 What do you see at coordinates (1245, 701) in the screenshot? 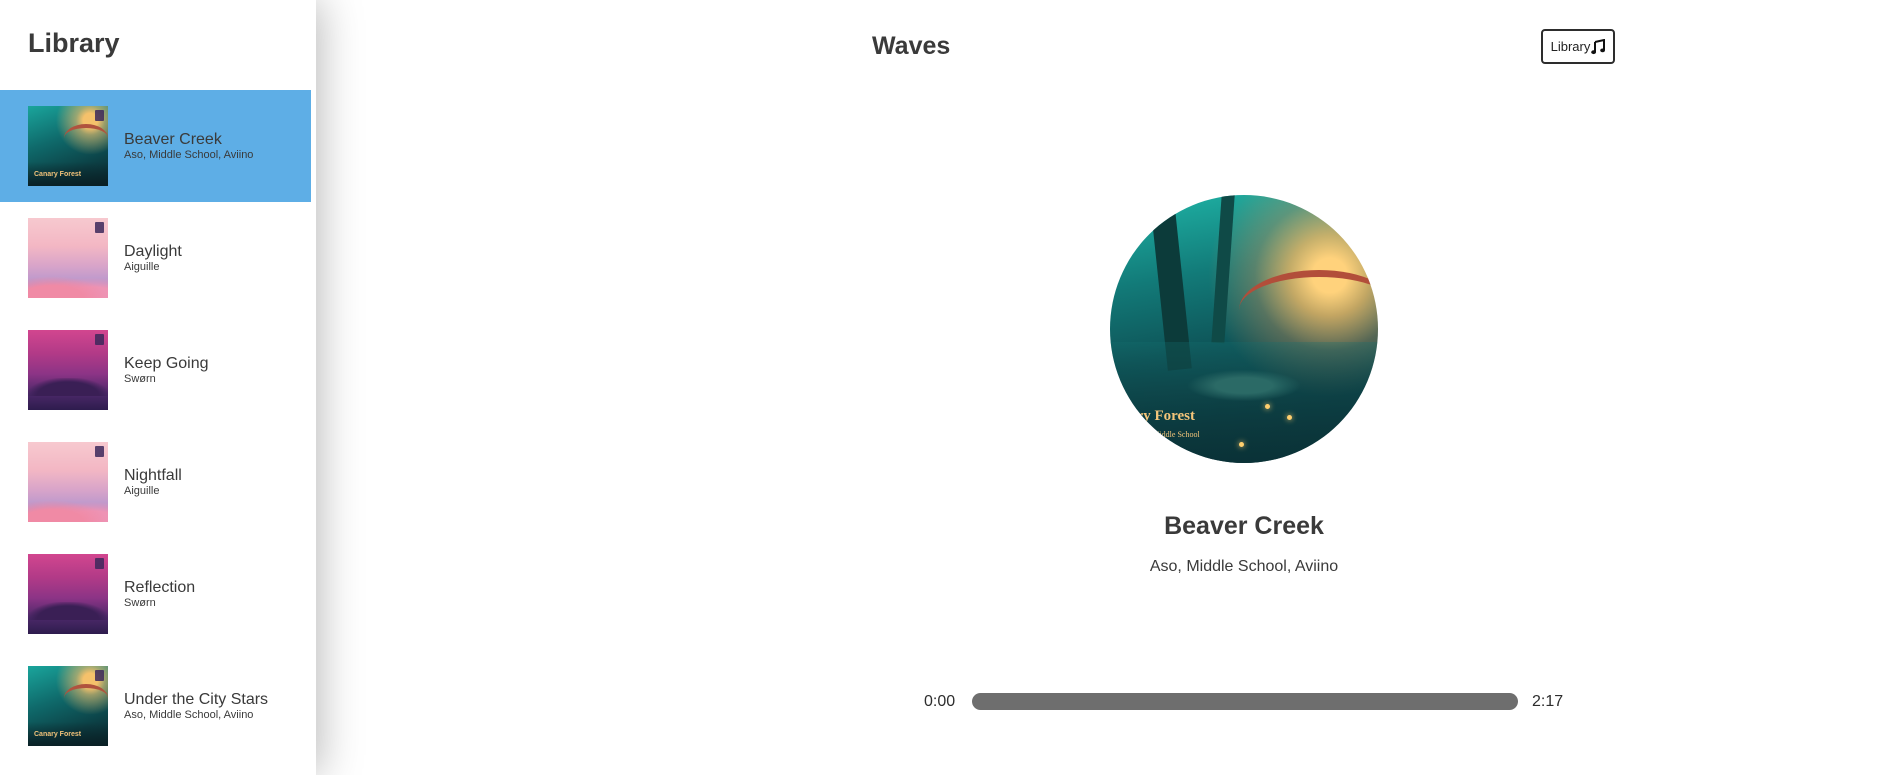
I see `progress-bar` at bounding box center [1245, 701].